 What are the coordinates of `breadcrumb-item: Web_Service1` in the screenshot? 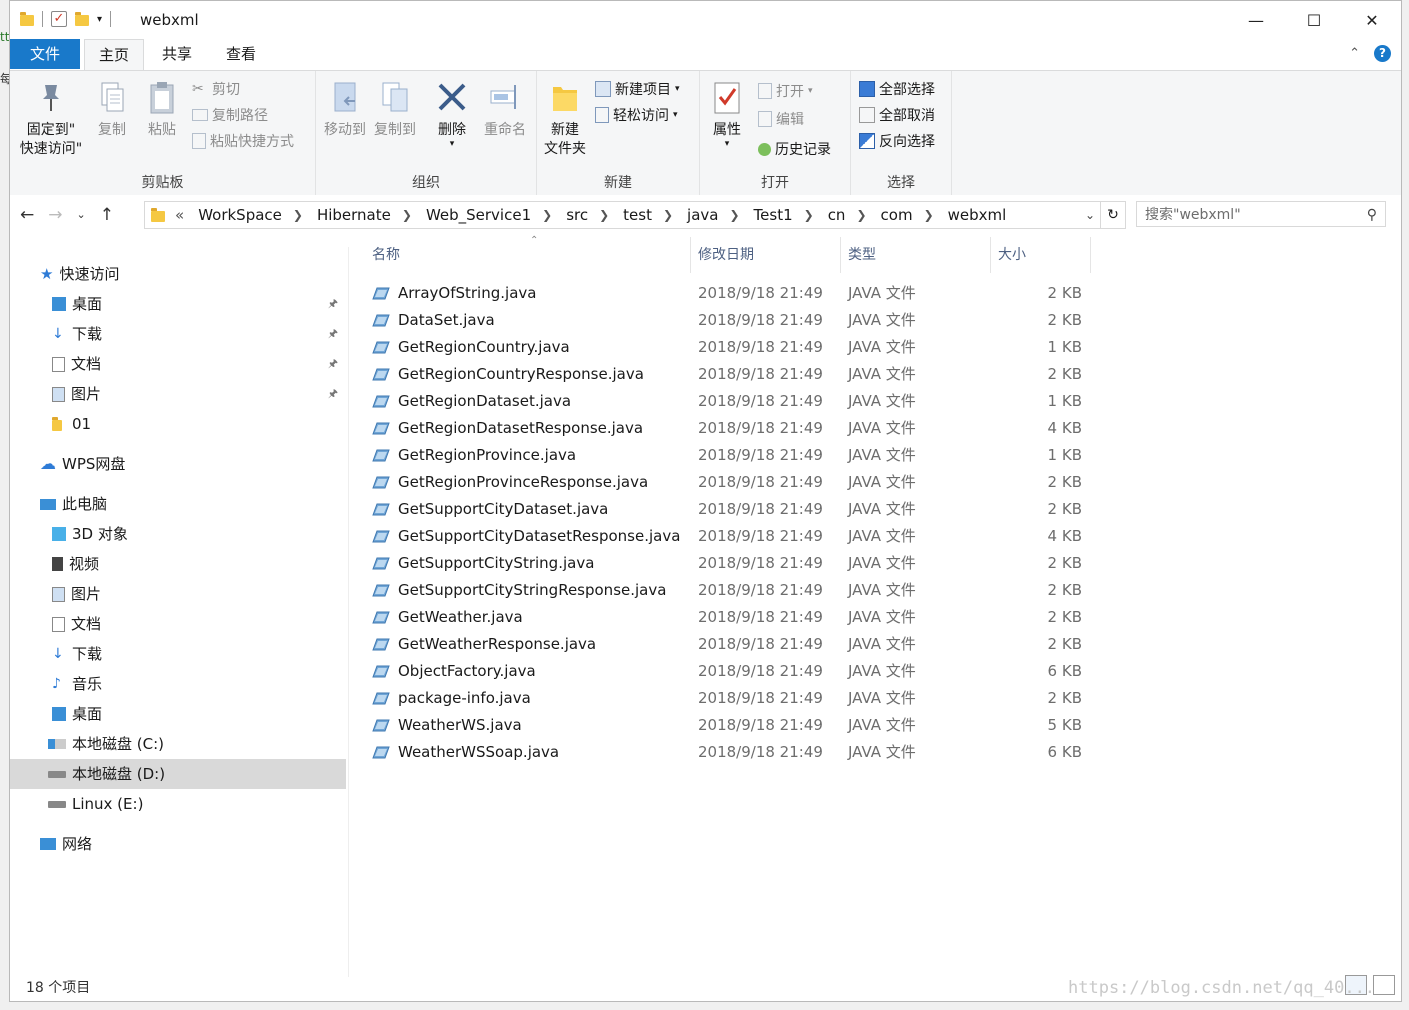 It's located at (478, 215).